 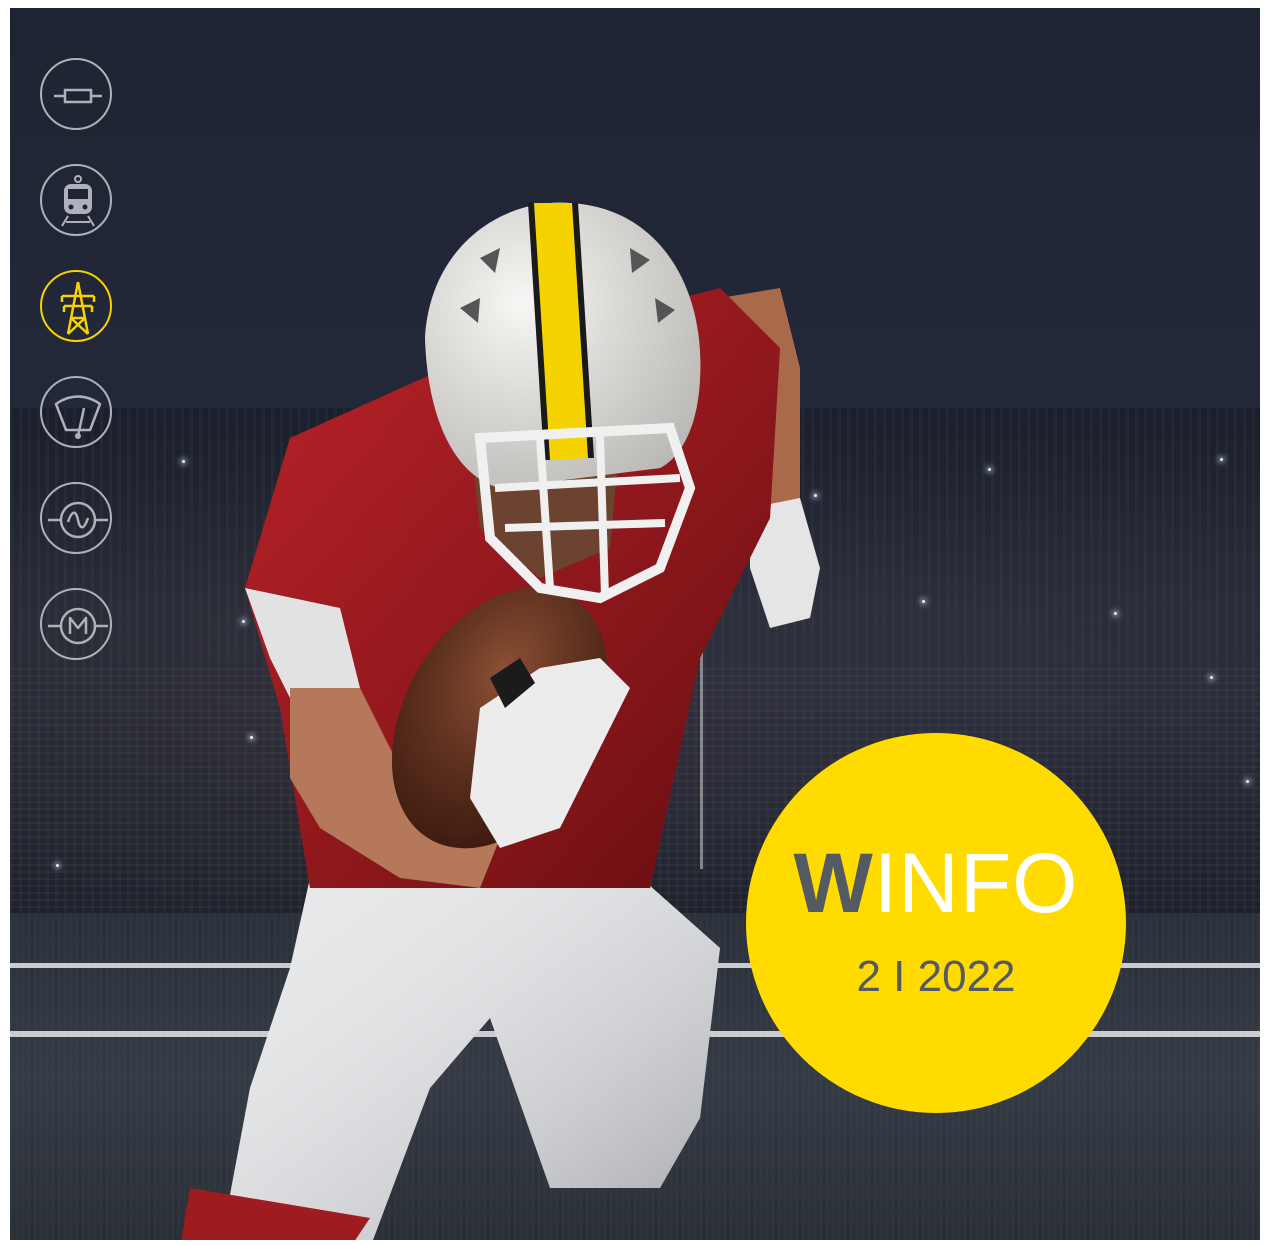 What do you see at coordinates (76, 200) in the screenshot?
I see `train-icon` at bounding box center [76, 200].